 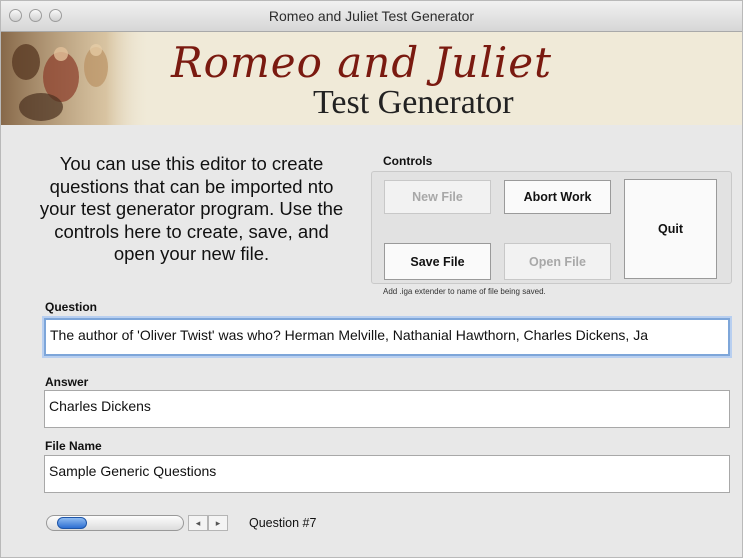 What do you see at coordinates (387, 474) in the screenshot?
I see `file-name-input: Sample Generic Questions` at bounding box center [387, 474].